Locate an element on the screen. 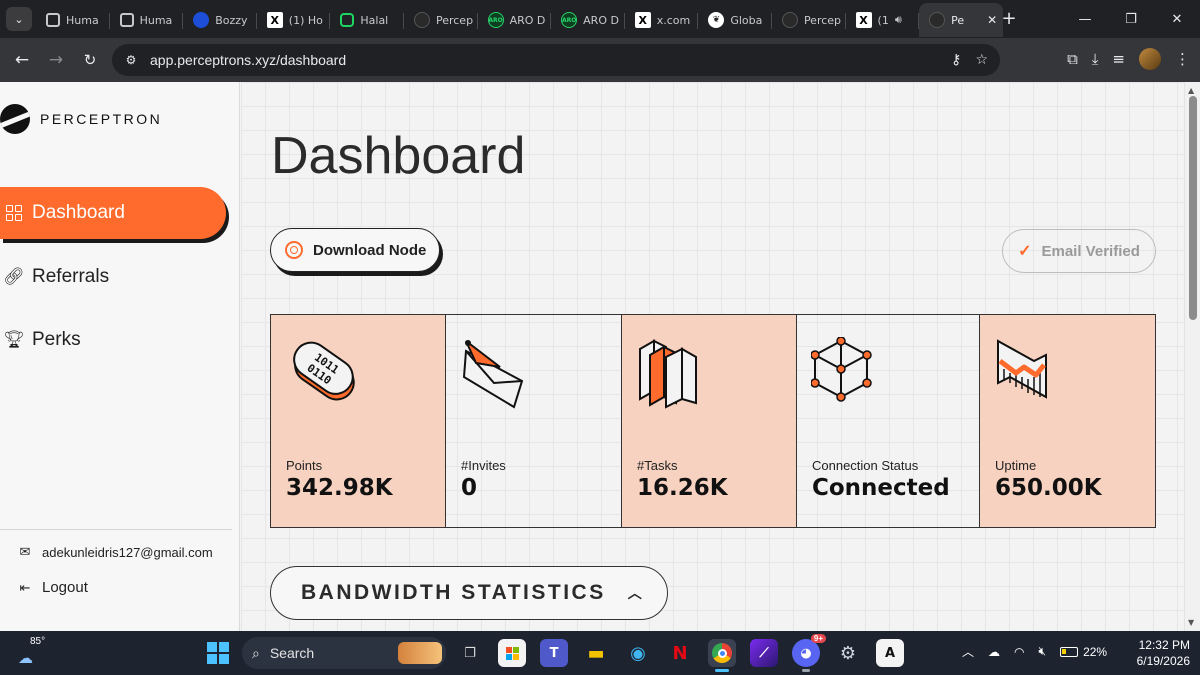 The width and height of the screenshot is (1200, 675). scroll-up-icon: ▲ is located at coordinates (1191, 90).